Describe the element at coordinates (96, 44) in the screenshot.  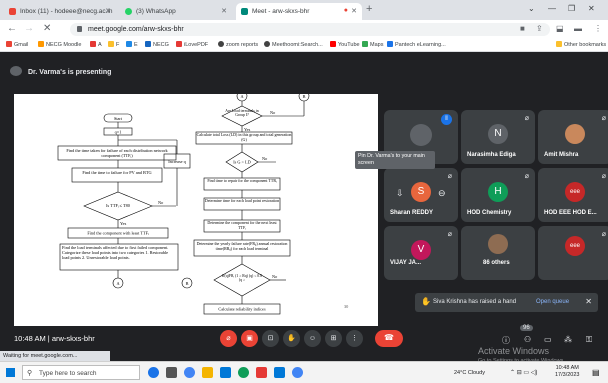
I see `bookmark-a: A` at that location.